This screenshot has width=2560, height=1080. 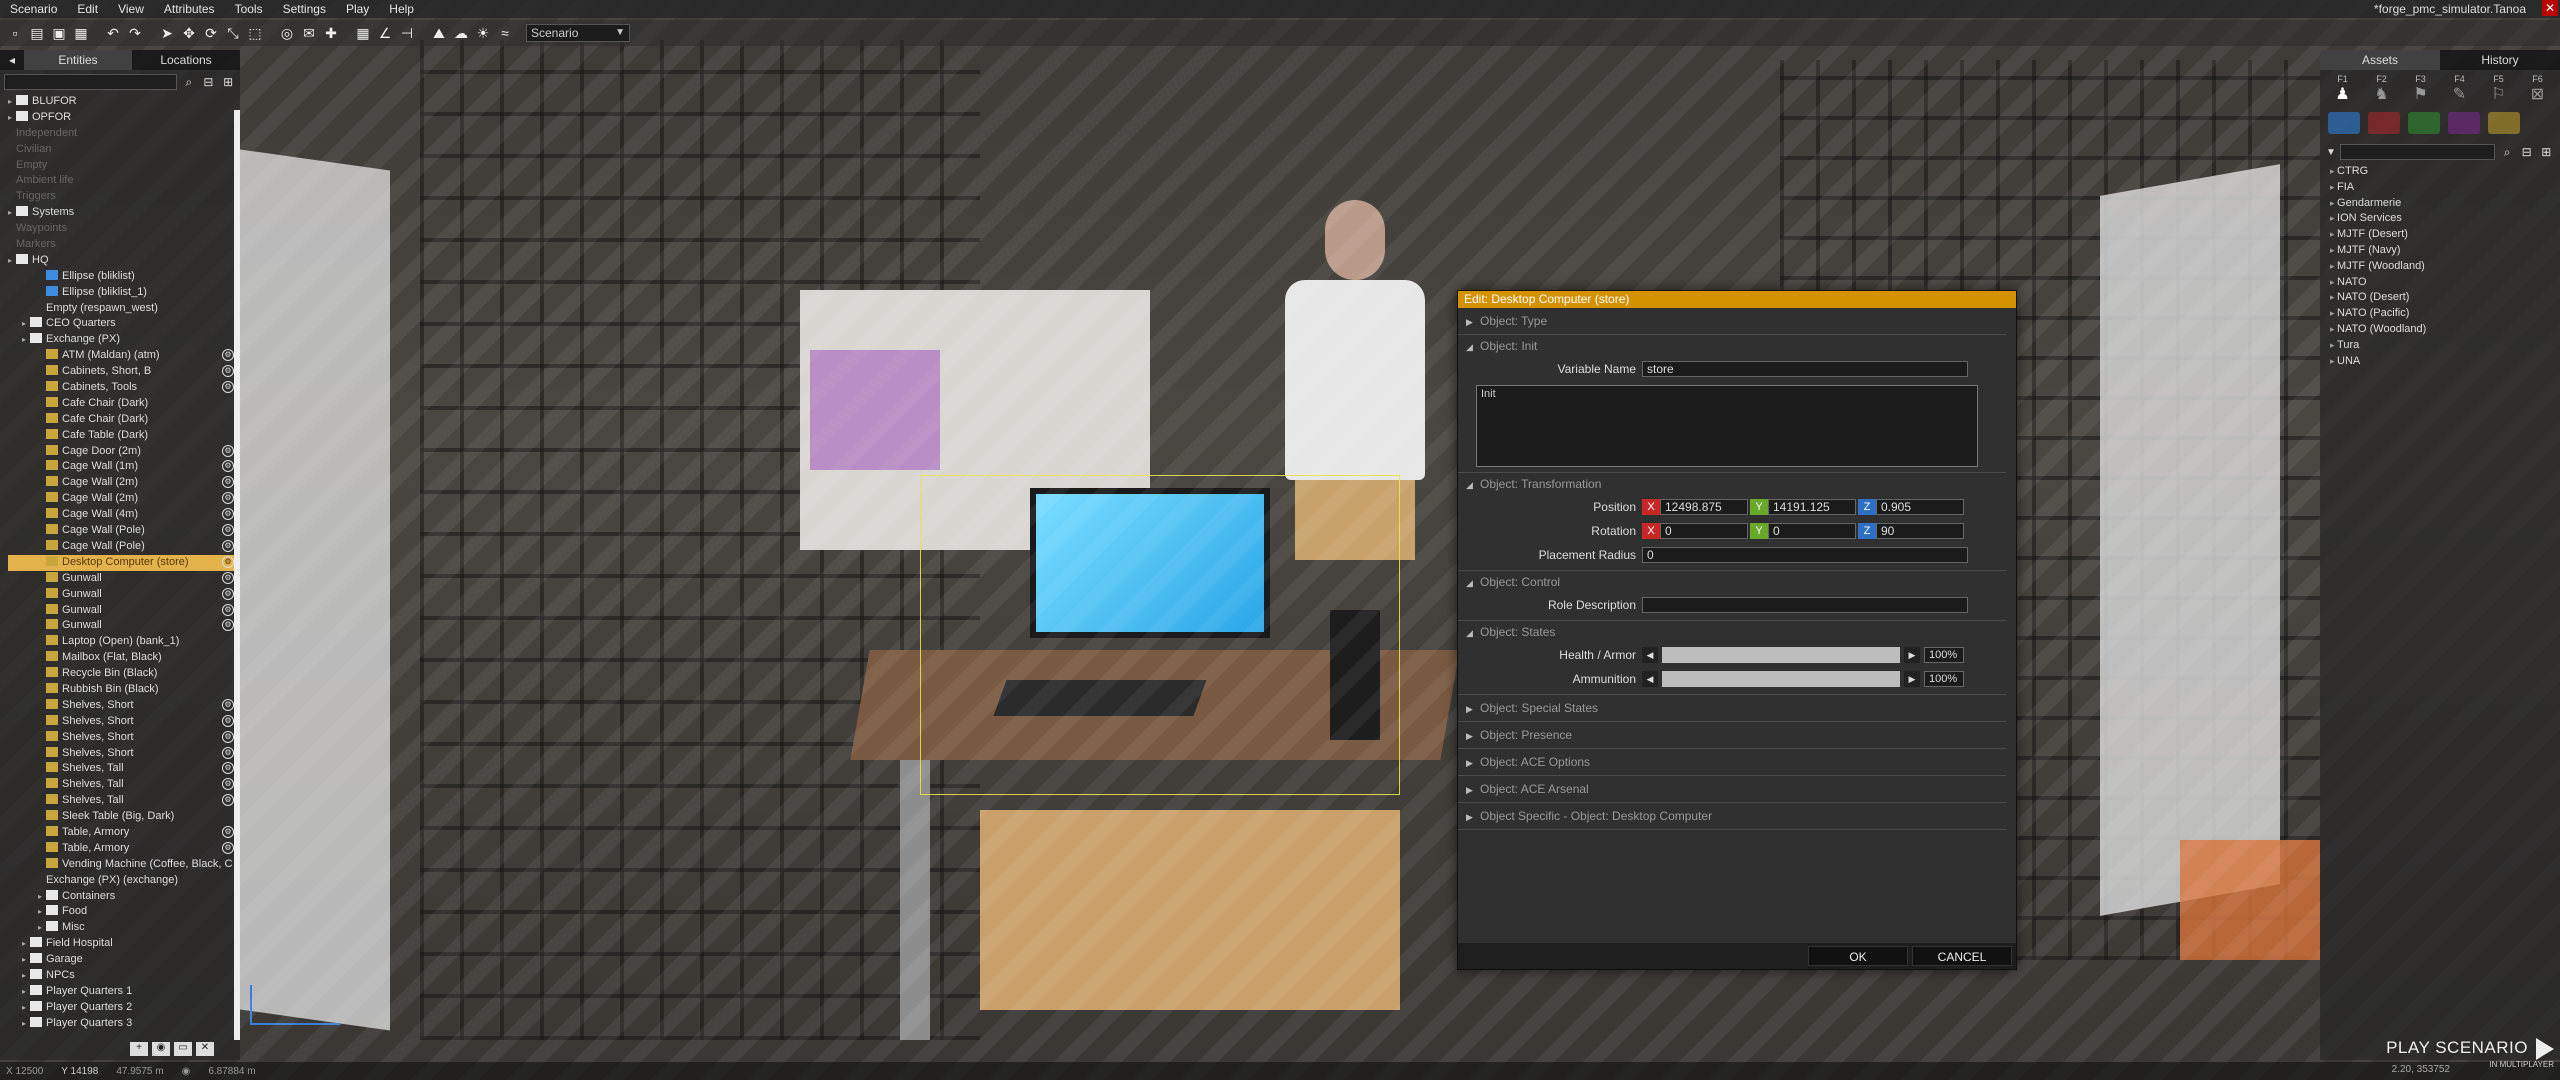 I want to click on health-slider, so click(x=1781, y=655).